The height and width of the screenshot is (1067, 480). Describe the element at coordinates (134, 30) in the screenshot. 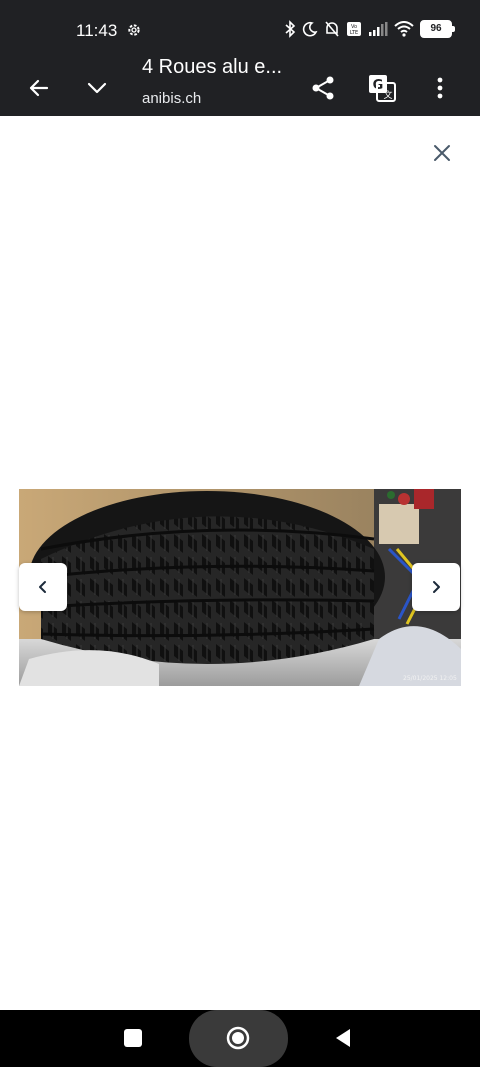

I see `settings-icon` at that location.